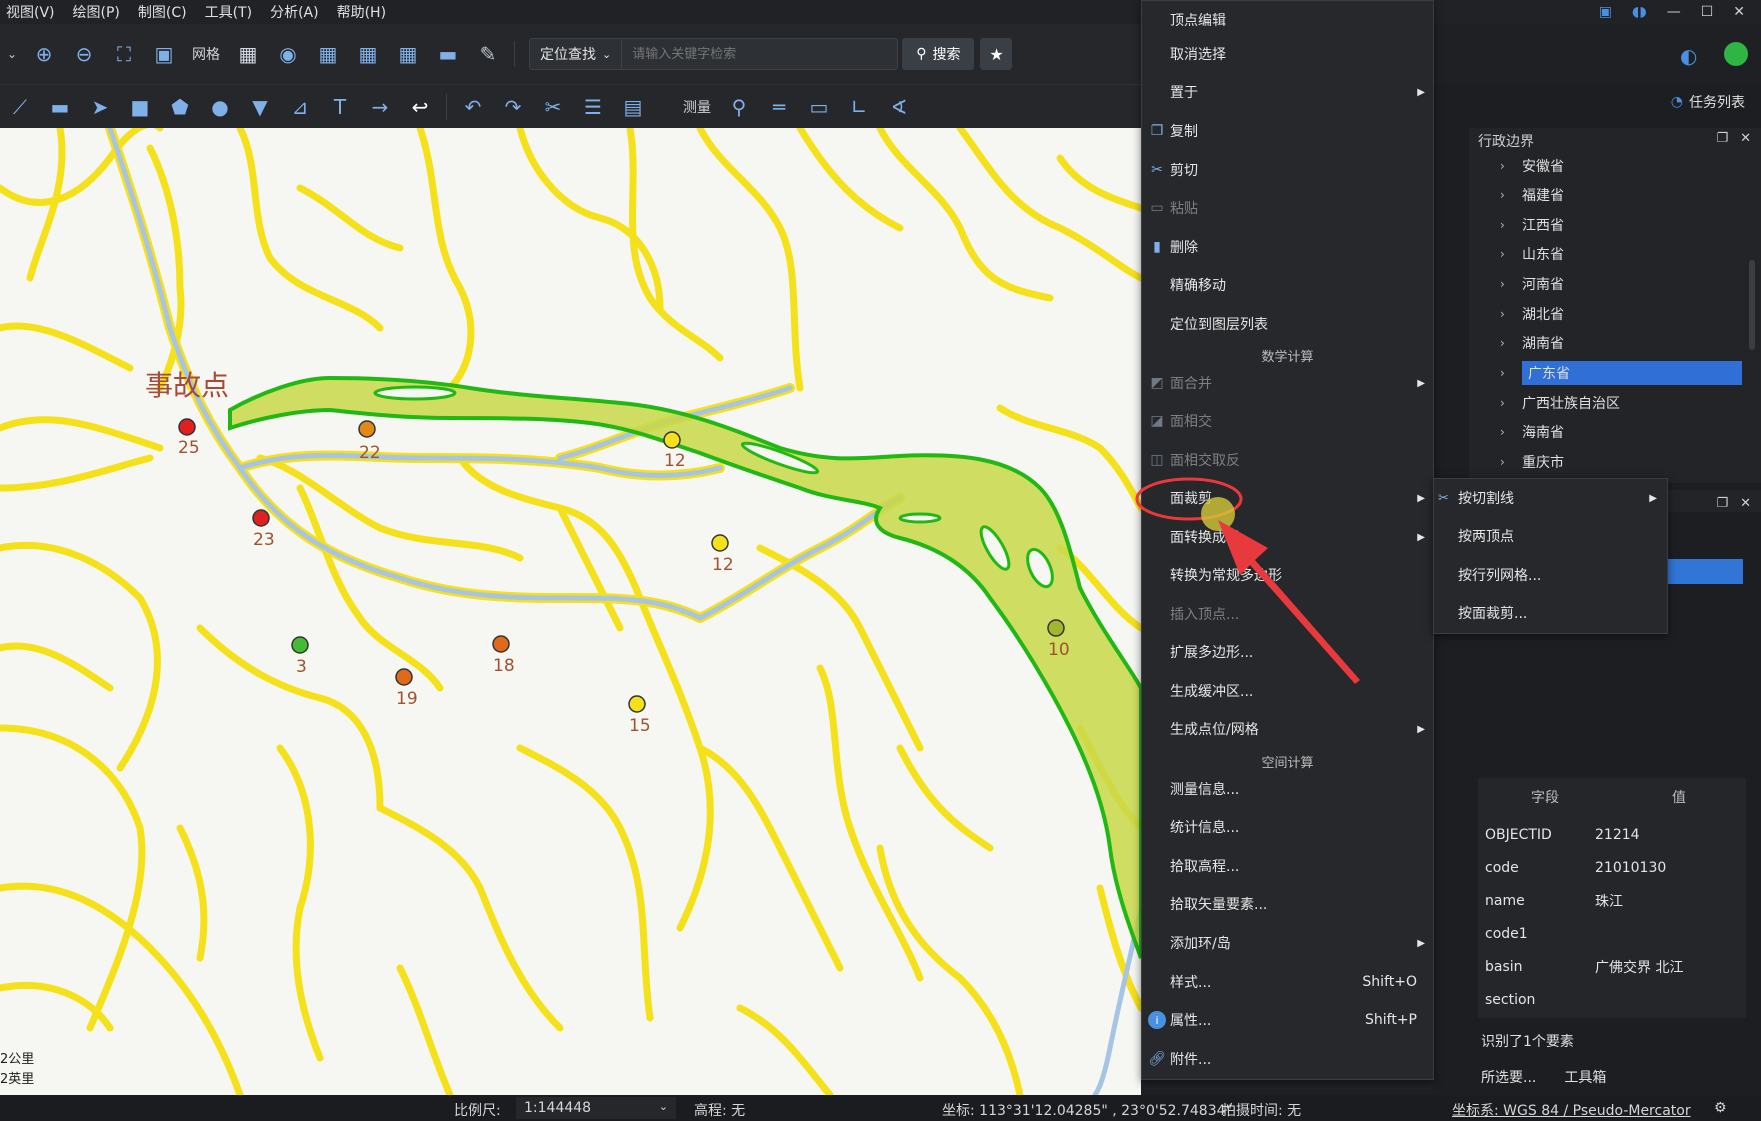 Image resolution: width=1761 pixels, height=1121 pixels. Describe the element at coordinates (1674, 12) in the screenshot. I see `minimize-button: —` at that location.